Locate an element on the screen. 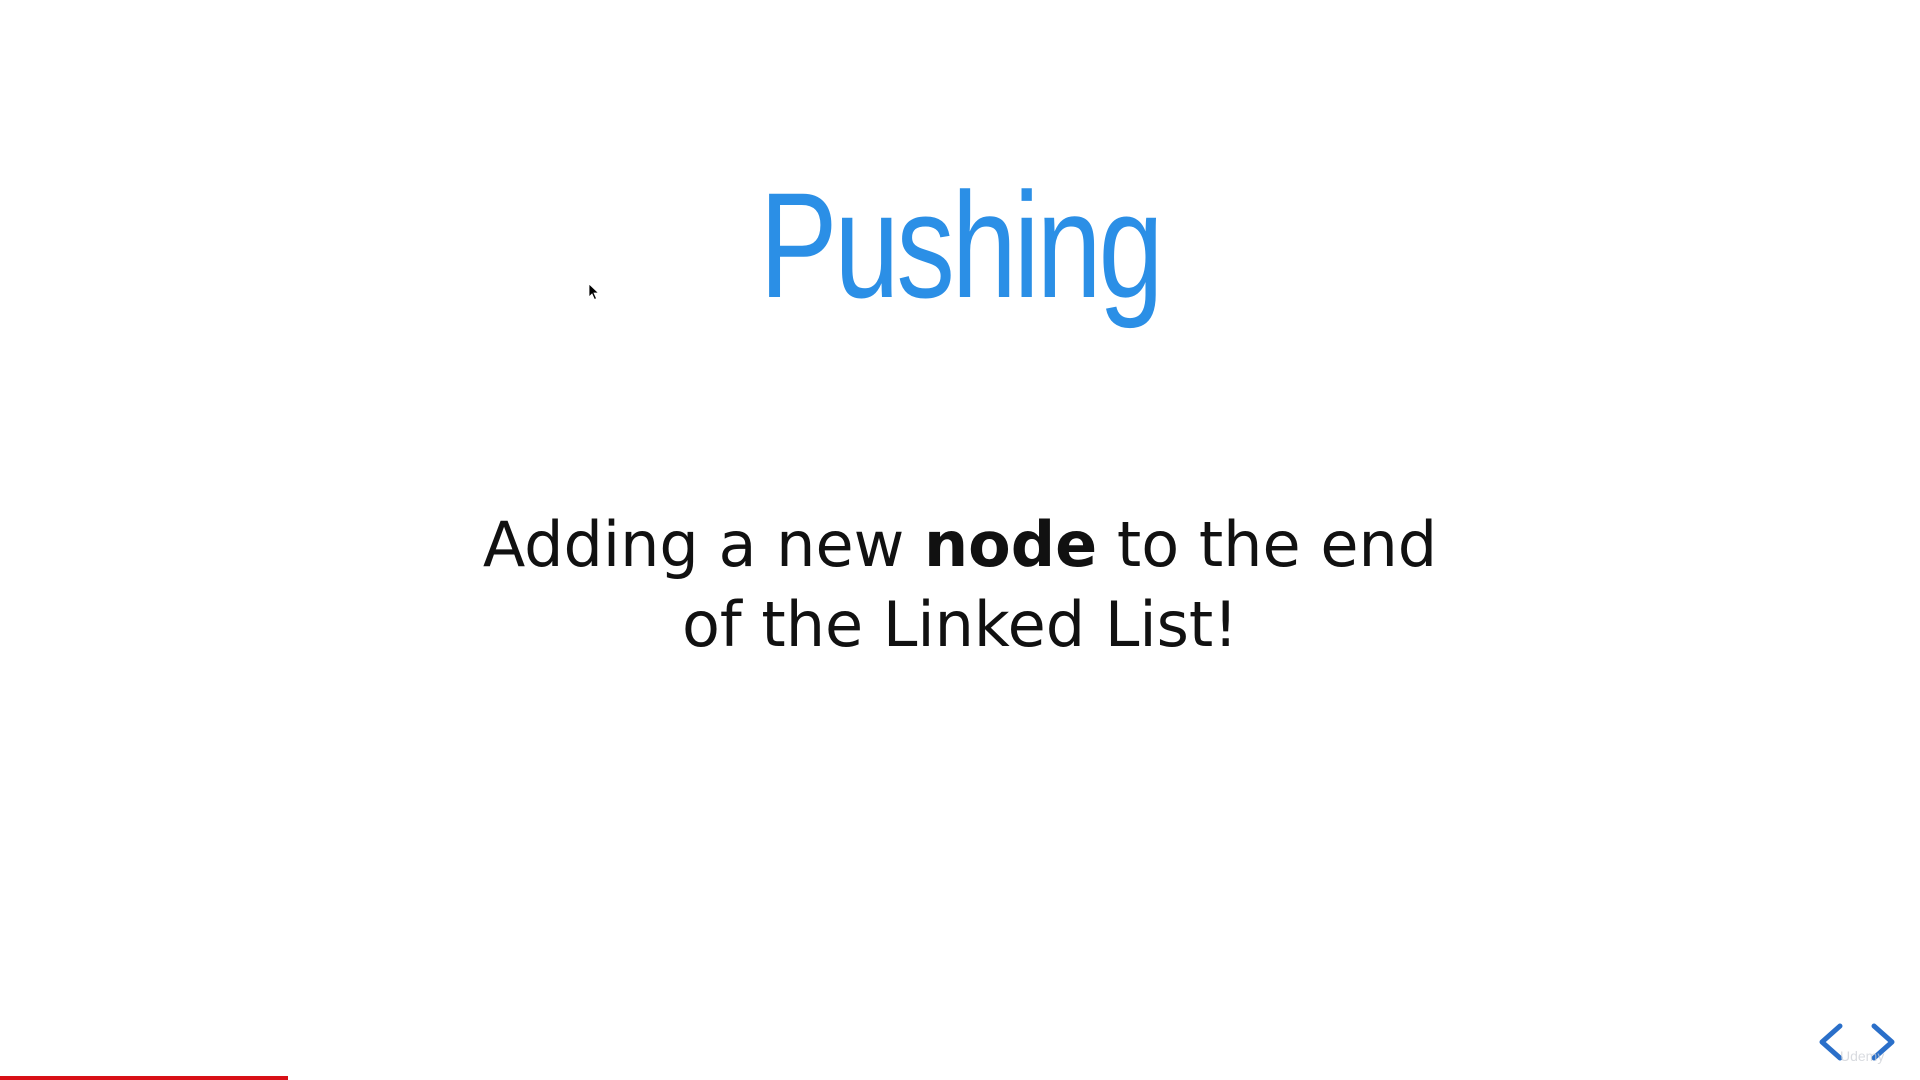  description-text-start: Adding a new is located at coordinates (703, 544).